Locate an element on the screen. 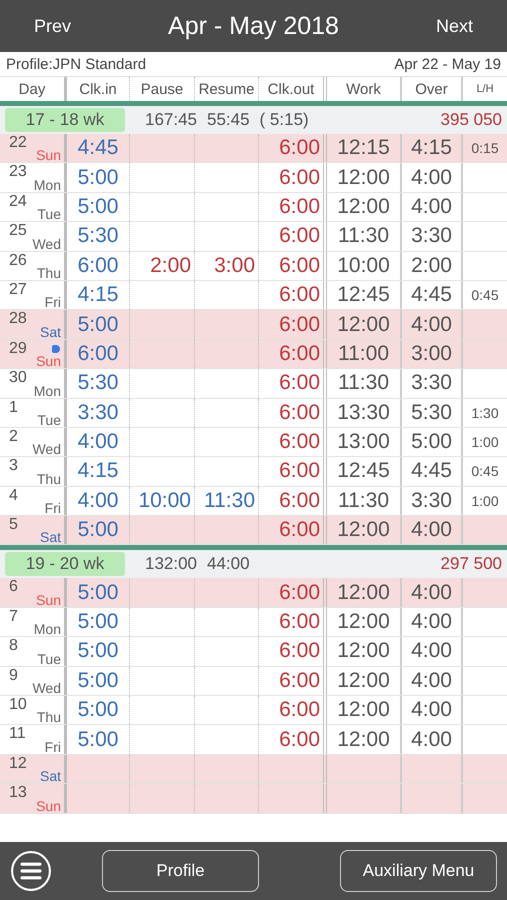  day-number: 2 is located at coordinates (13, 437).